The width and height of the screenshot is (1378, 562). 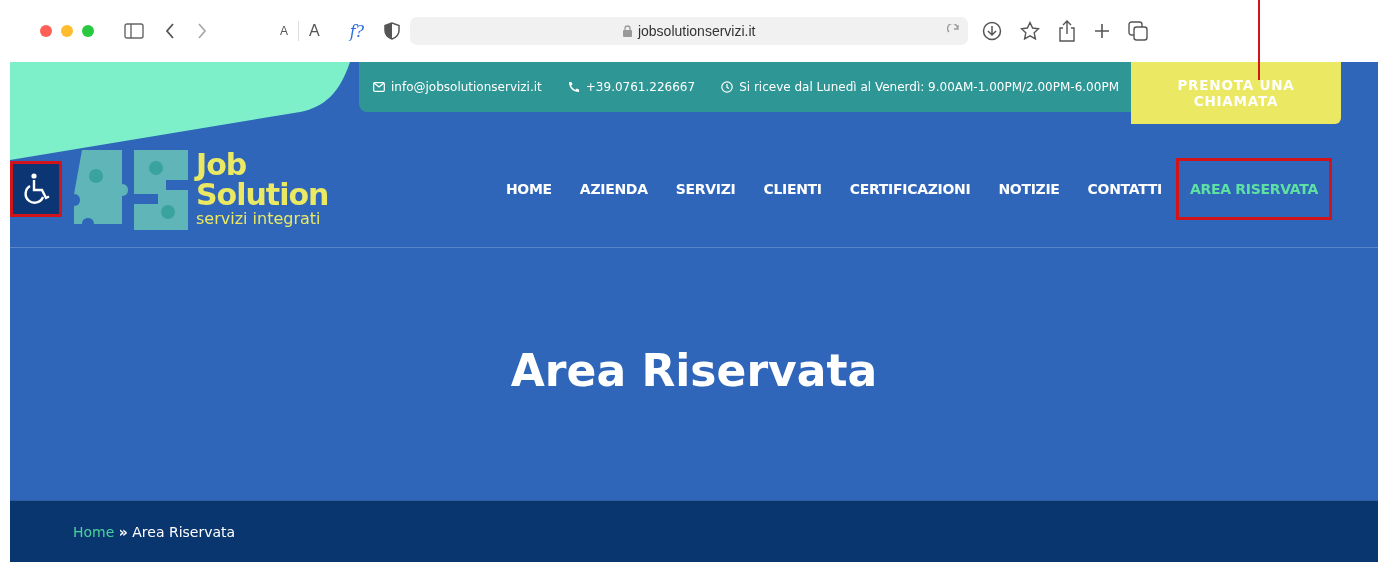 What do you see at coordinates (1253, 189) in the screenshot?
I see `nav-link: AREA RISERVATA` at bounding box center [1253, 189].